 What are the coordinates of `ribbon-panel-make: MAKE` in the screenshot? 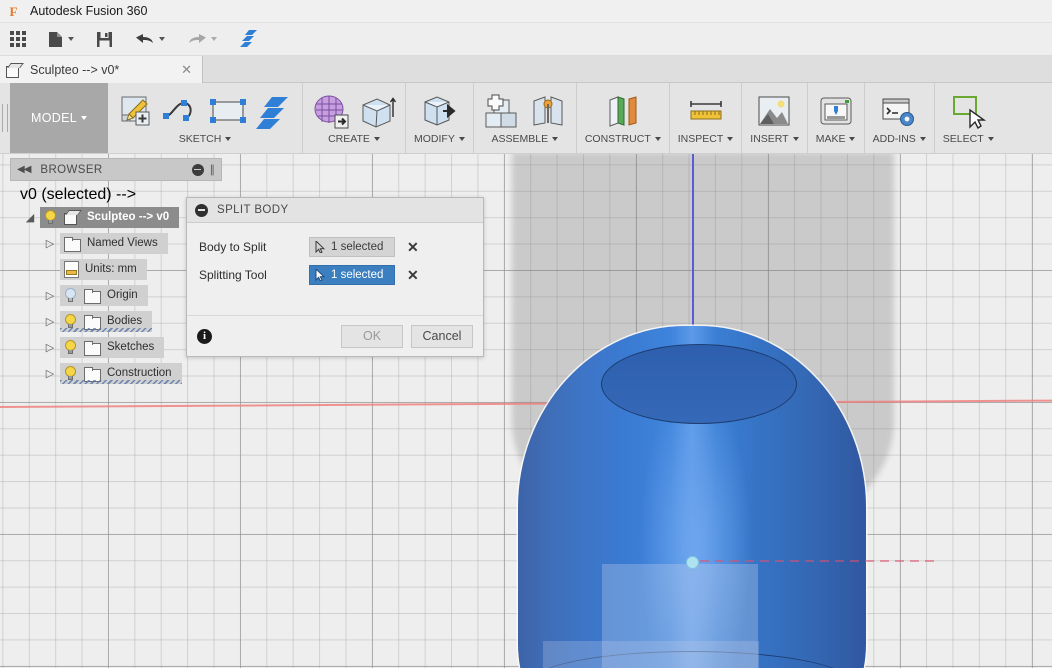 It's located at (836, 118).